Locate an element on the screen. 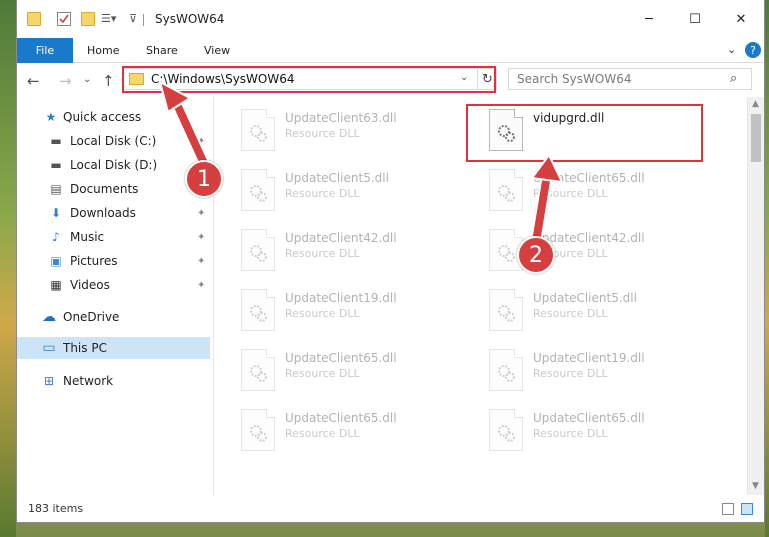  sidebar-item-network: ⊞ Network is located at coordinates (113, 381).